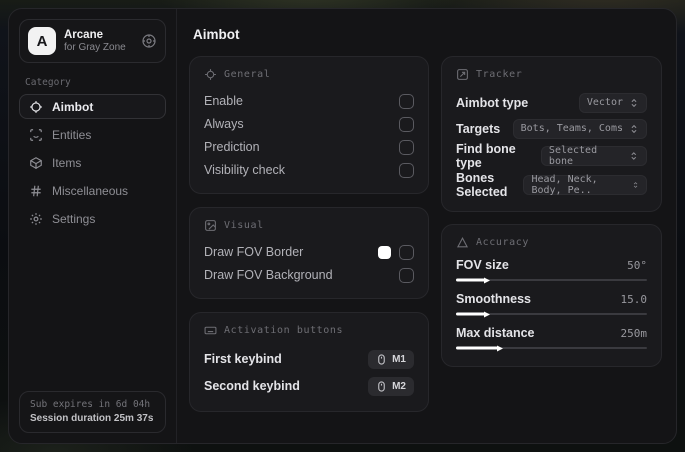 This screenshot has height=452, width=685. Describe the element at coordinates (381, 359) in the screenshot. I see `mouse-icon` at that location.